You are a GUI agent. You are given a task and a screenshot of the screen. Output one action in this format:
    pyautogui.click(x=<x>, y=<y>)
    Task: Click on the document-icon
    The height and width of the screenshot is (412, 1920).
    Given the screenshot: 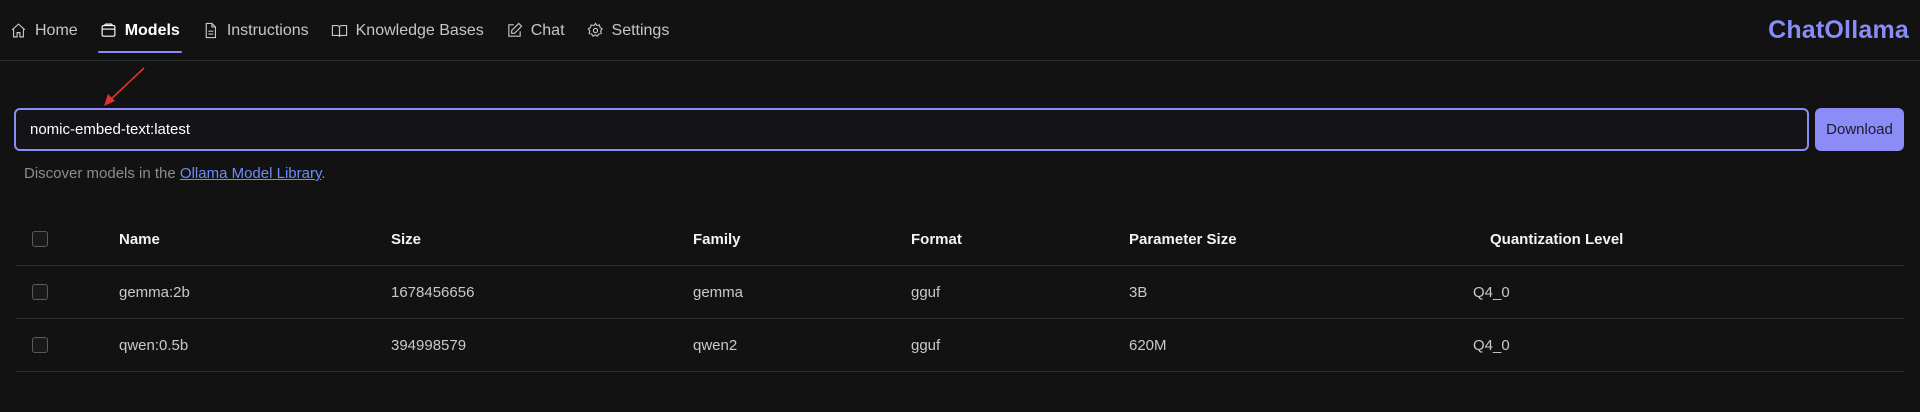 What is the action you would take?
    pyautogui.click(x=210, y=30)
    